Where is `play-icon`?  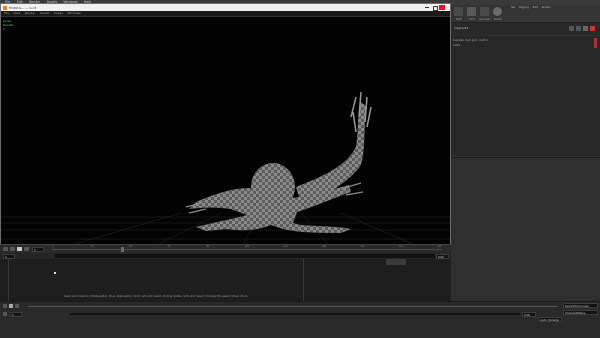
play-icon is located at coordinates (19, 249).